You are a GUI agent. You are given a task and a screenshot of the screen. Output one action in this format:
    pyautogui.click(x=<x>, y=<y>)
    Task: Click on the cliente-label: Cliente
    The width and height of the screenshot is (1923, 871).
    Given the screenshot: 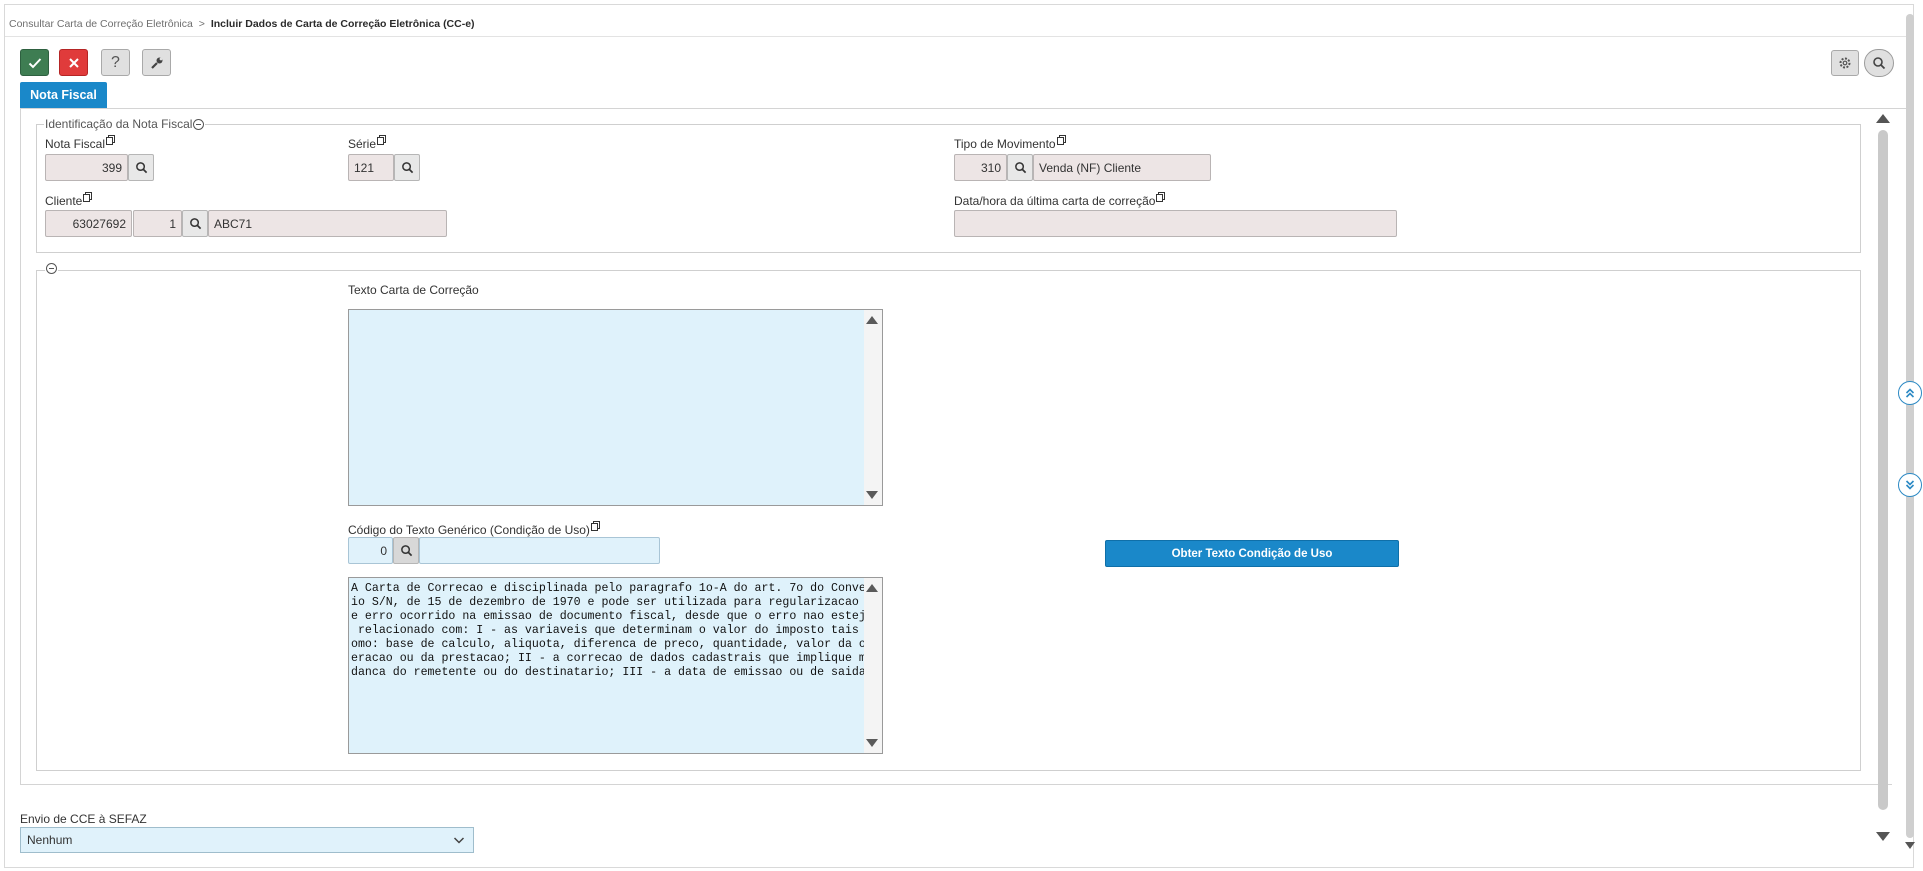 What is the action you would take?
    pyautogui.click(x=69, y=200)
    